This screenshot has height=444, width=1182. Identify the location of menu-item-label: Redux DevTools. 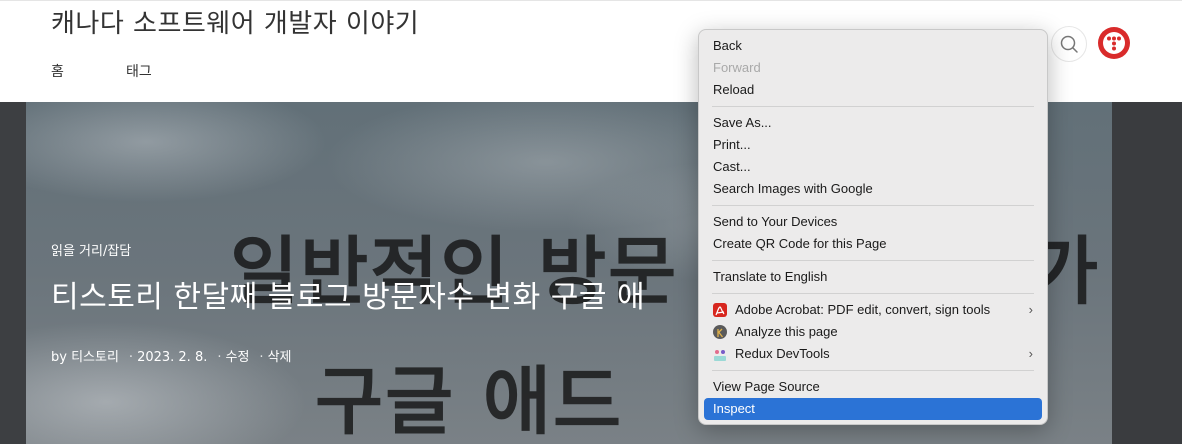
(782, 353).